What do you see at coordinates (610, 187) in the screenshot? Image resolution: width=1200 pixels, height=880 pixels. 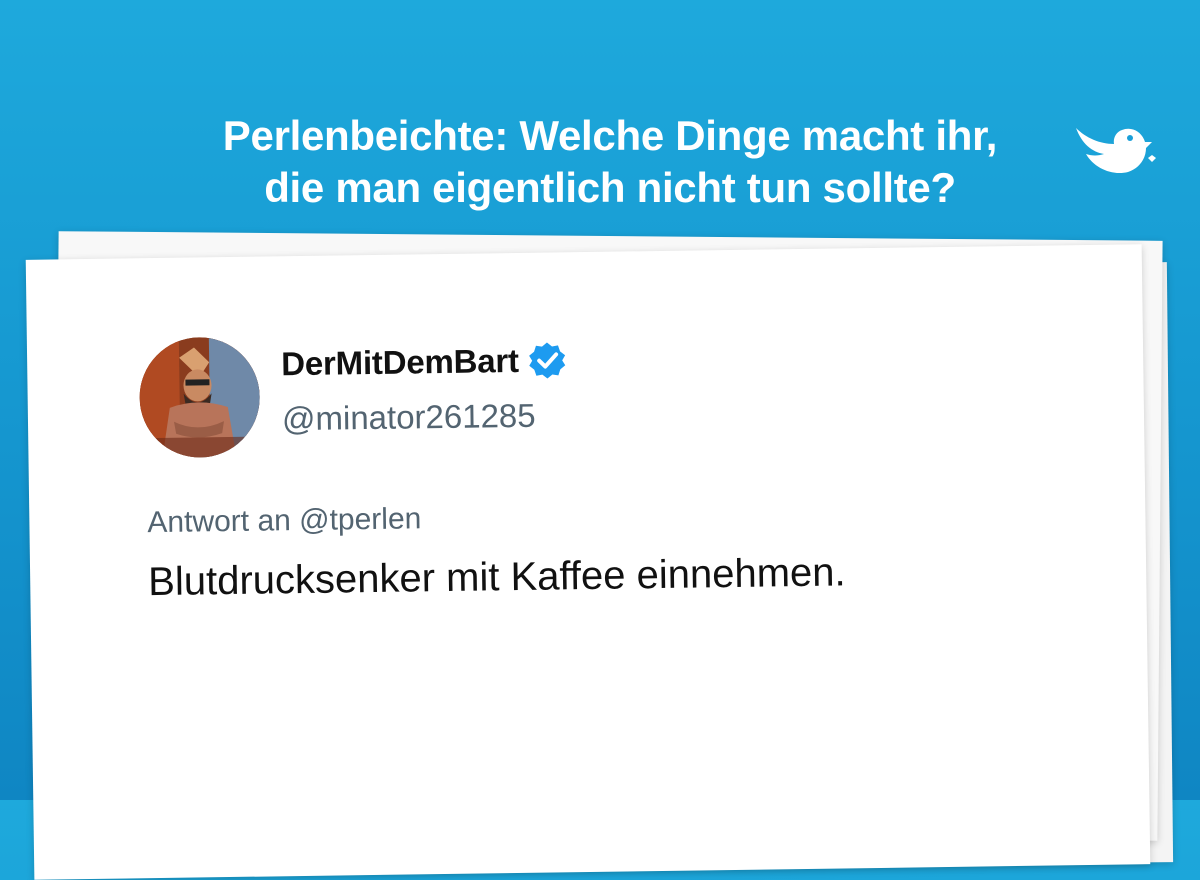 I see `headline-line-2: die man eigentlich nicht tun sollte?` at bounding box center [610, 187].